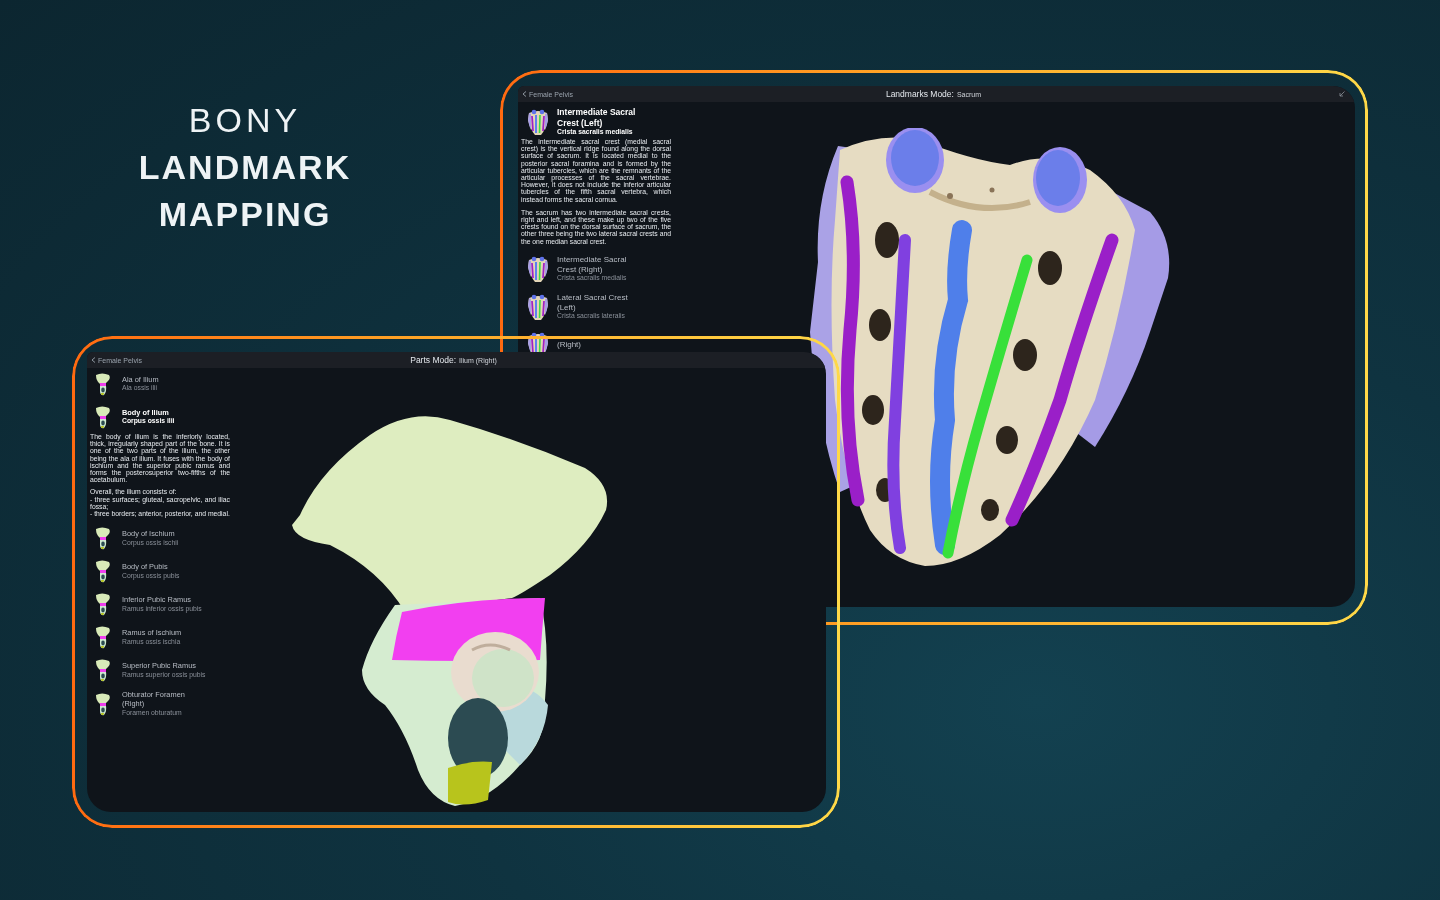 Image resolution: width=1440 pixels, height=900 pixels. What do you see at coordinates (1342, 94) in the screenshot?
I see `collapse-icon` at bounding box center [1342, 94].